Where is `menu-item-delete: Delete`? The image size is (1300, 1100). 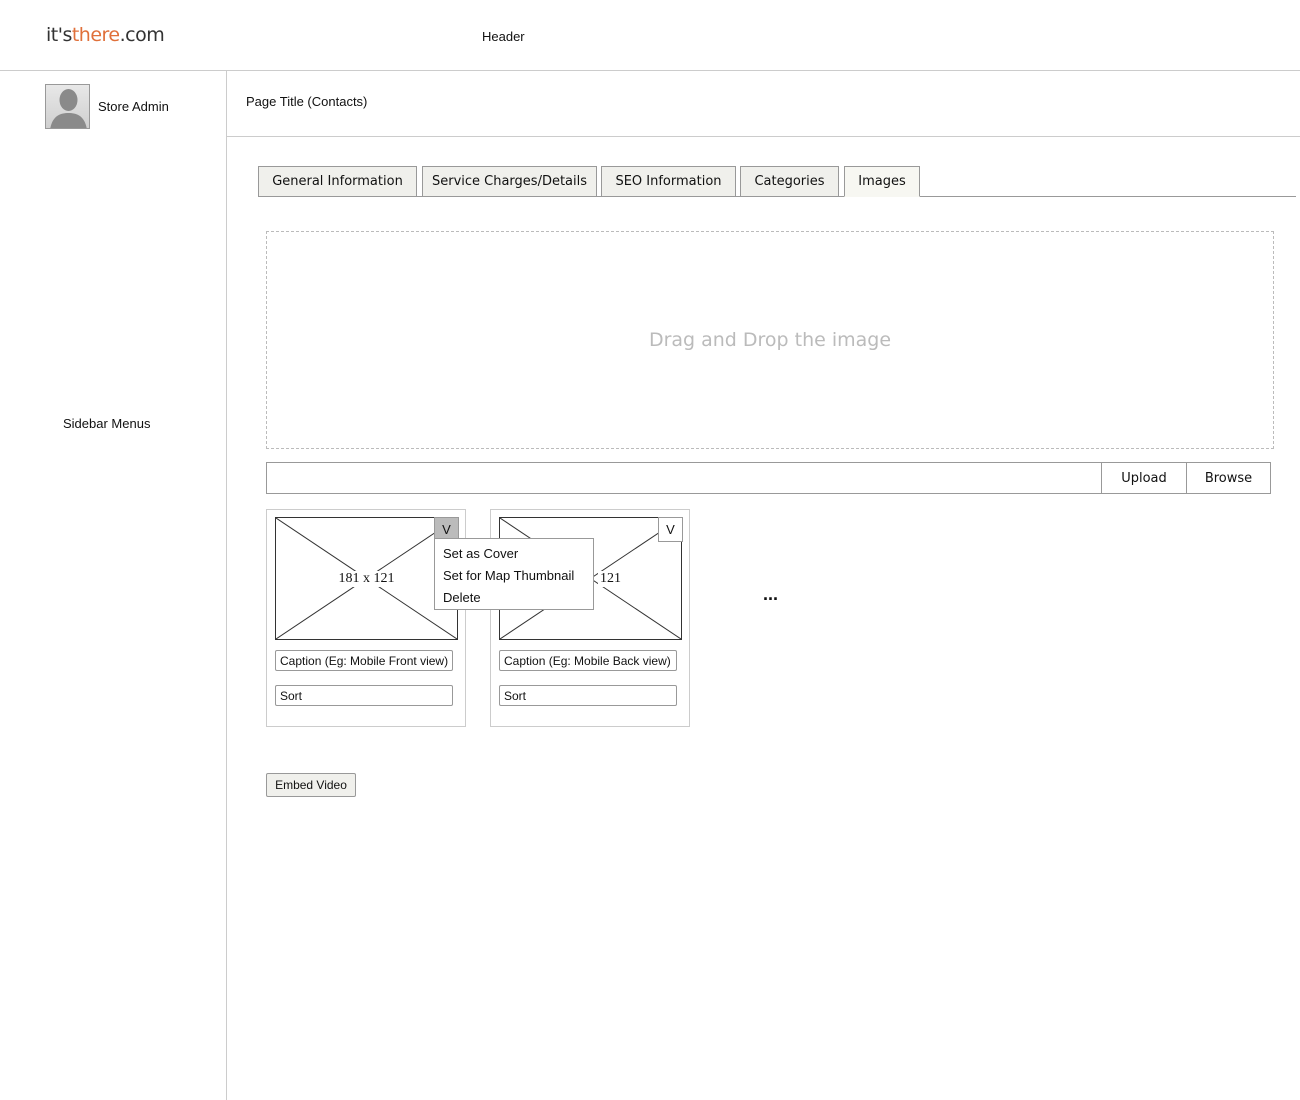 menu-item-delete: Delete is located at coordinates (514, 598).